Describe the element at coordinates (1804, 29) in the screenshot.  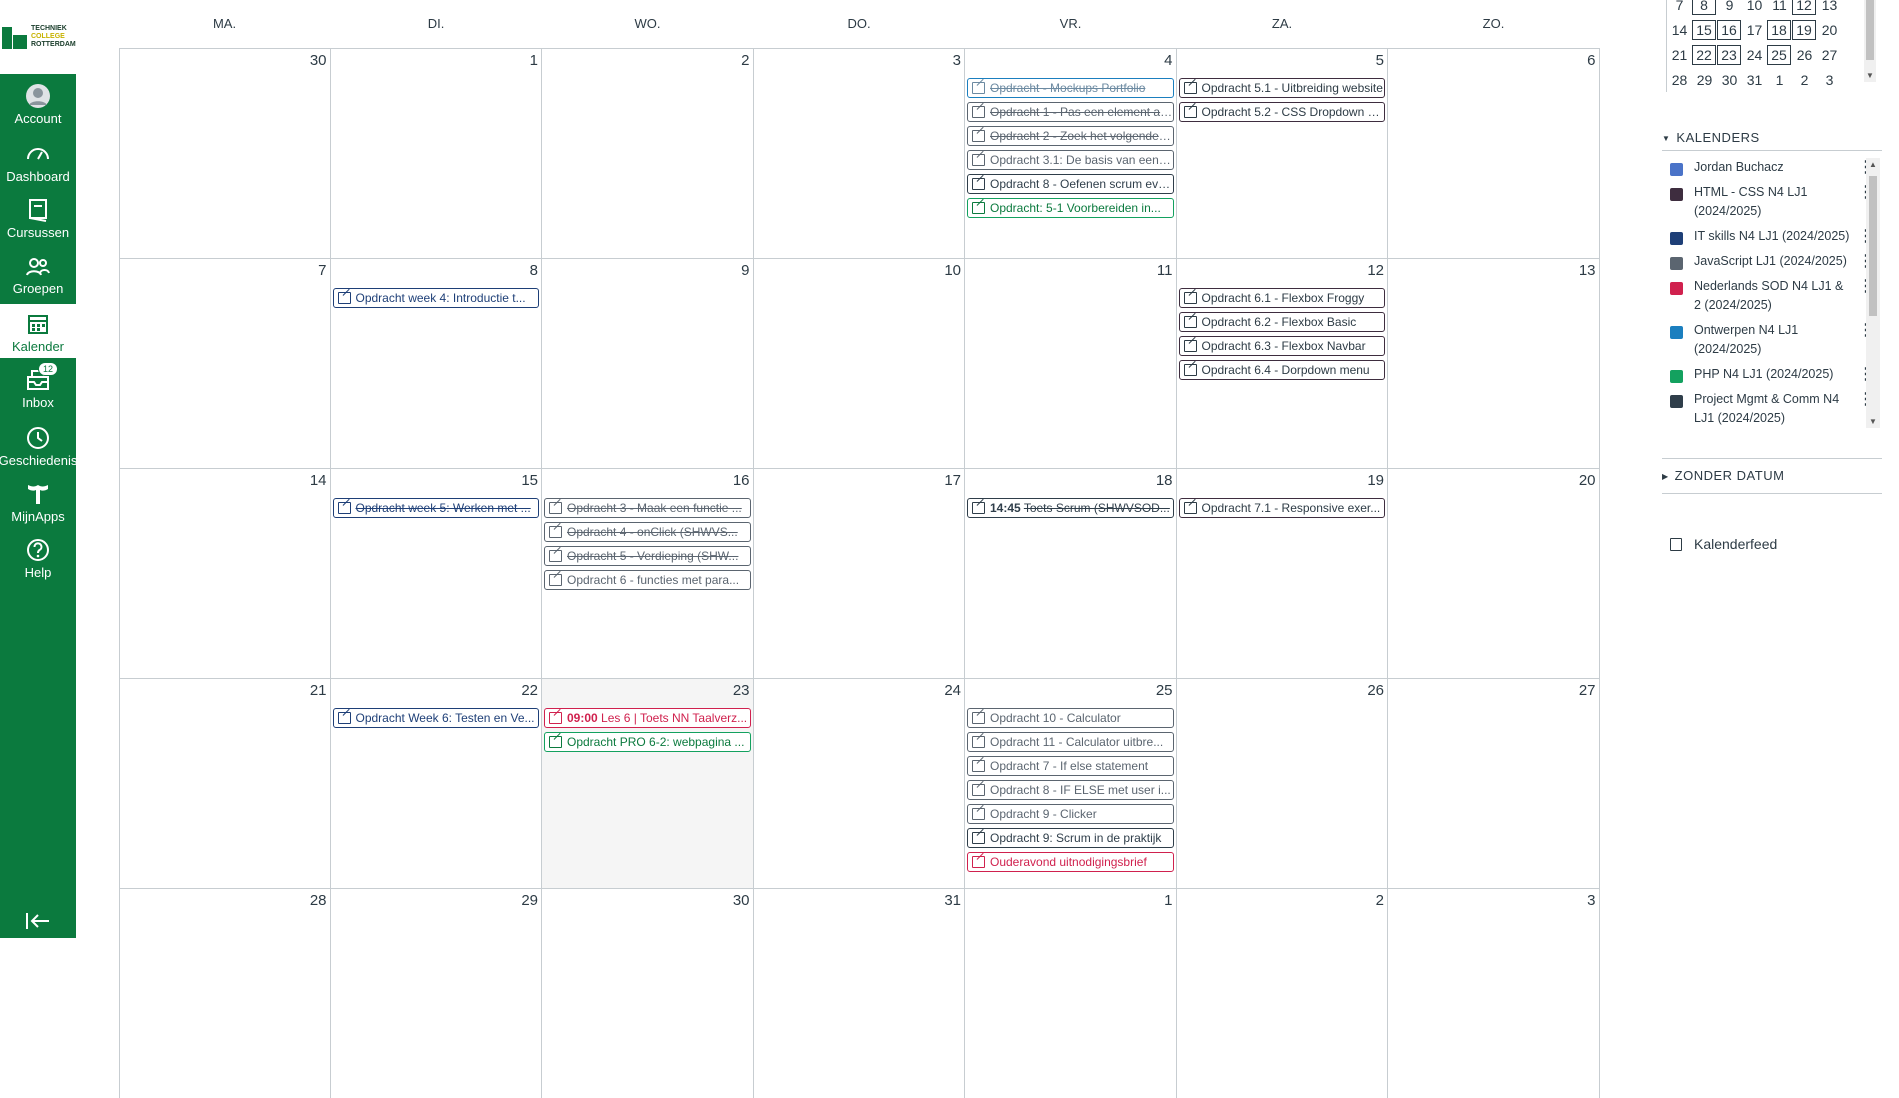
I see `mini-calendar-day: 19` at that location.